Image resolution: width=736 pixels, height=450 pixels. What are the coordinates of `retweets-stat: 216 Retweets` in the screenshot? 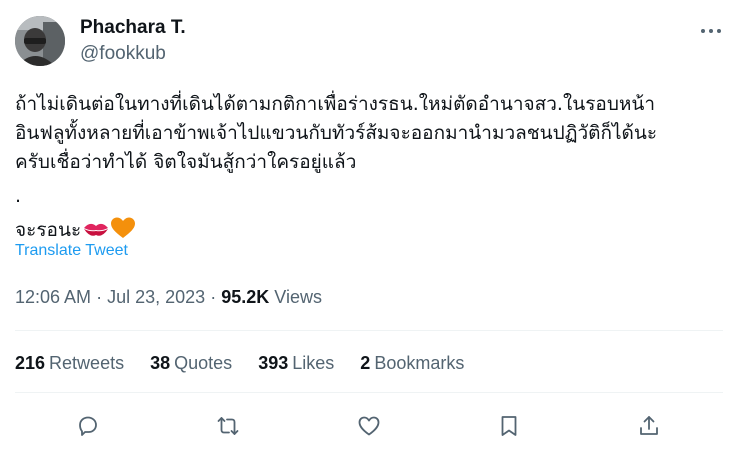 It's located at (69, 363).